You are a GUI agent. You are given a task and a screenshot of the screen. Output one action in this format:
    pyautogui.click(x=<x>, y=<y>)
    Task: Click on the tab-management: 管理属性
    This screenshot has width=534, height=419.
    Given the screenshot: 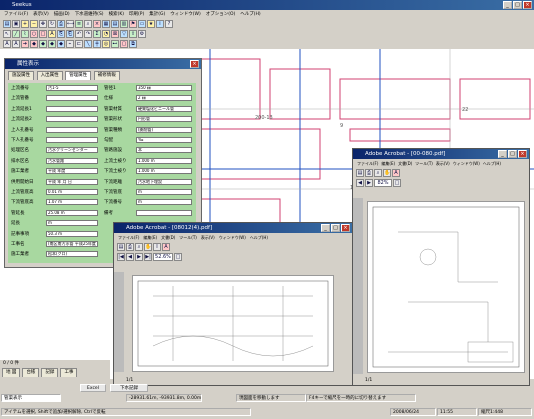 What is the action you would take?
    pyautogui.click(x=78, y=75)
    